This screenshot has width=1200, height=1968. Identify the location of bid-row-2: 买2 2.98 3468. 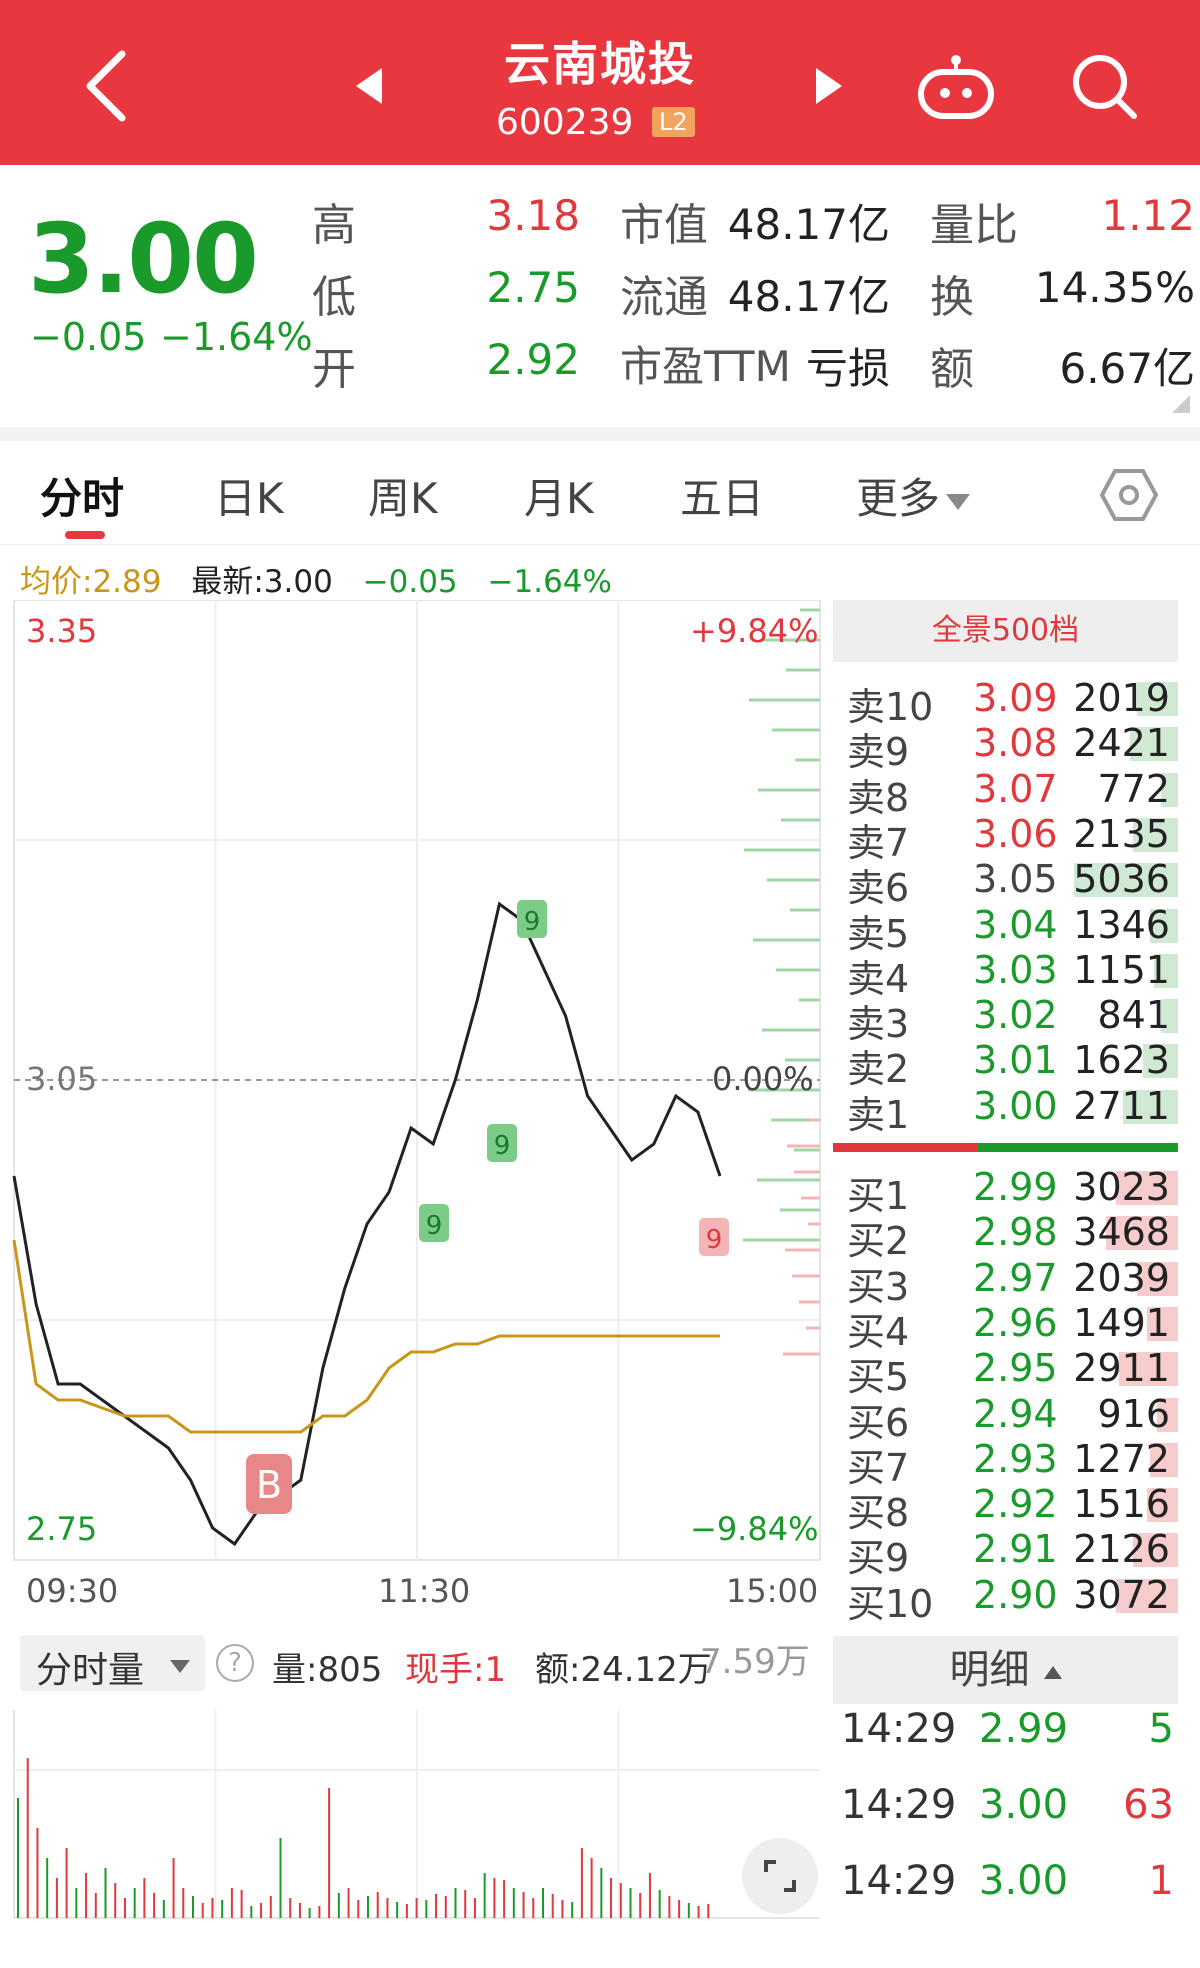
(1005, 1236).